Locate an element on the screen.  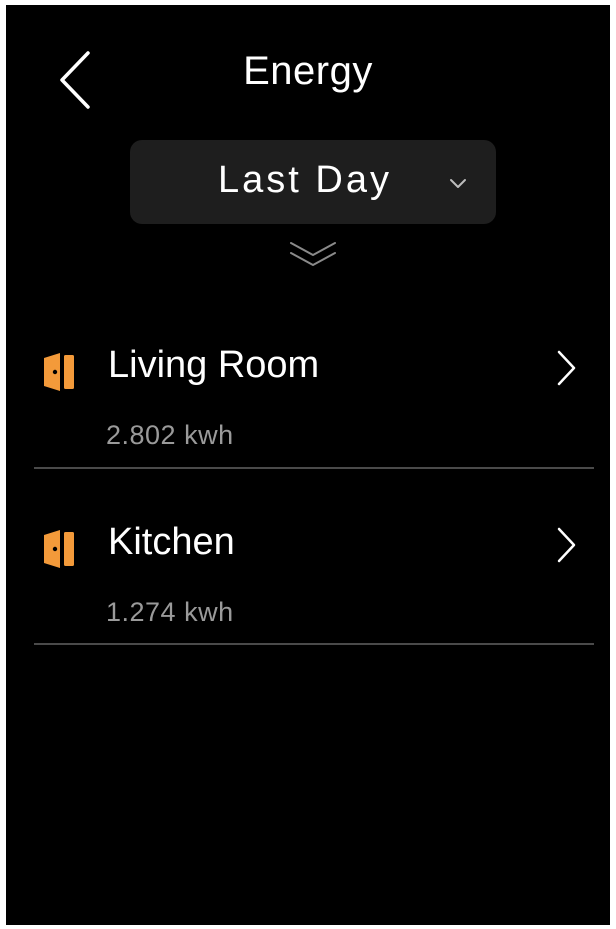
room-energy-value: 1.274 kwh is located at coordinates (170, 612).